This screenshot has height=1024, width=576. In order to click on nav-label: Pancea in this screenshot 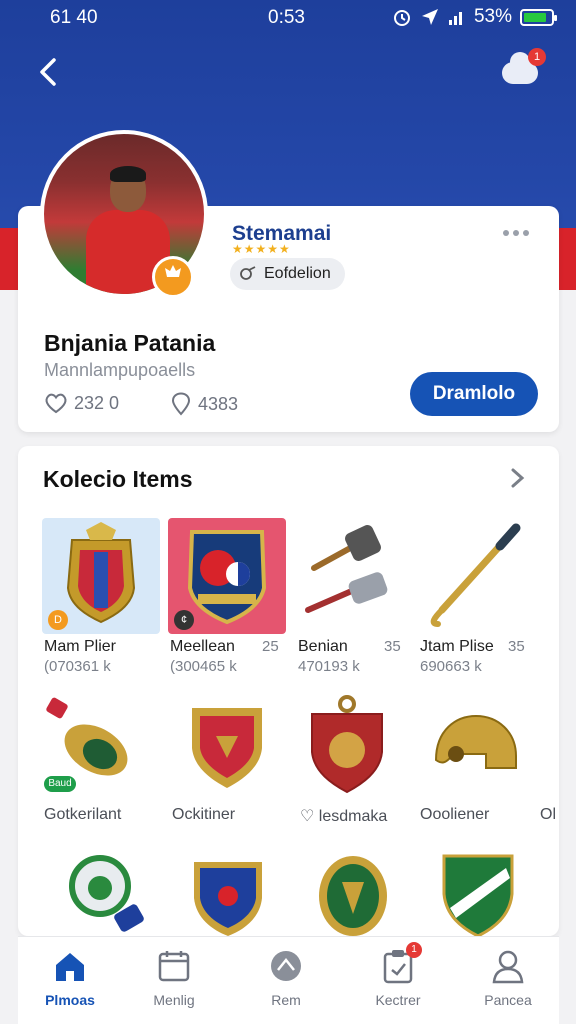, I will do `click(508, 1000)`.